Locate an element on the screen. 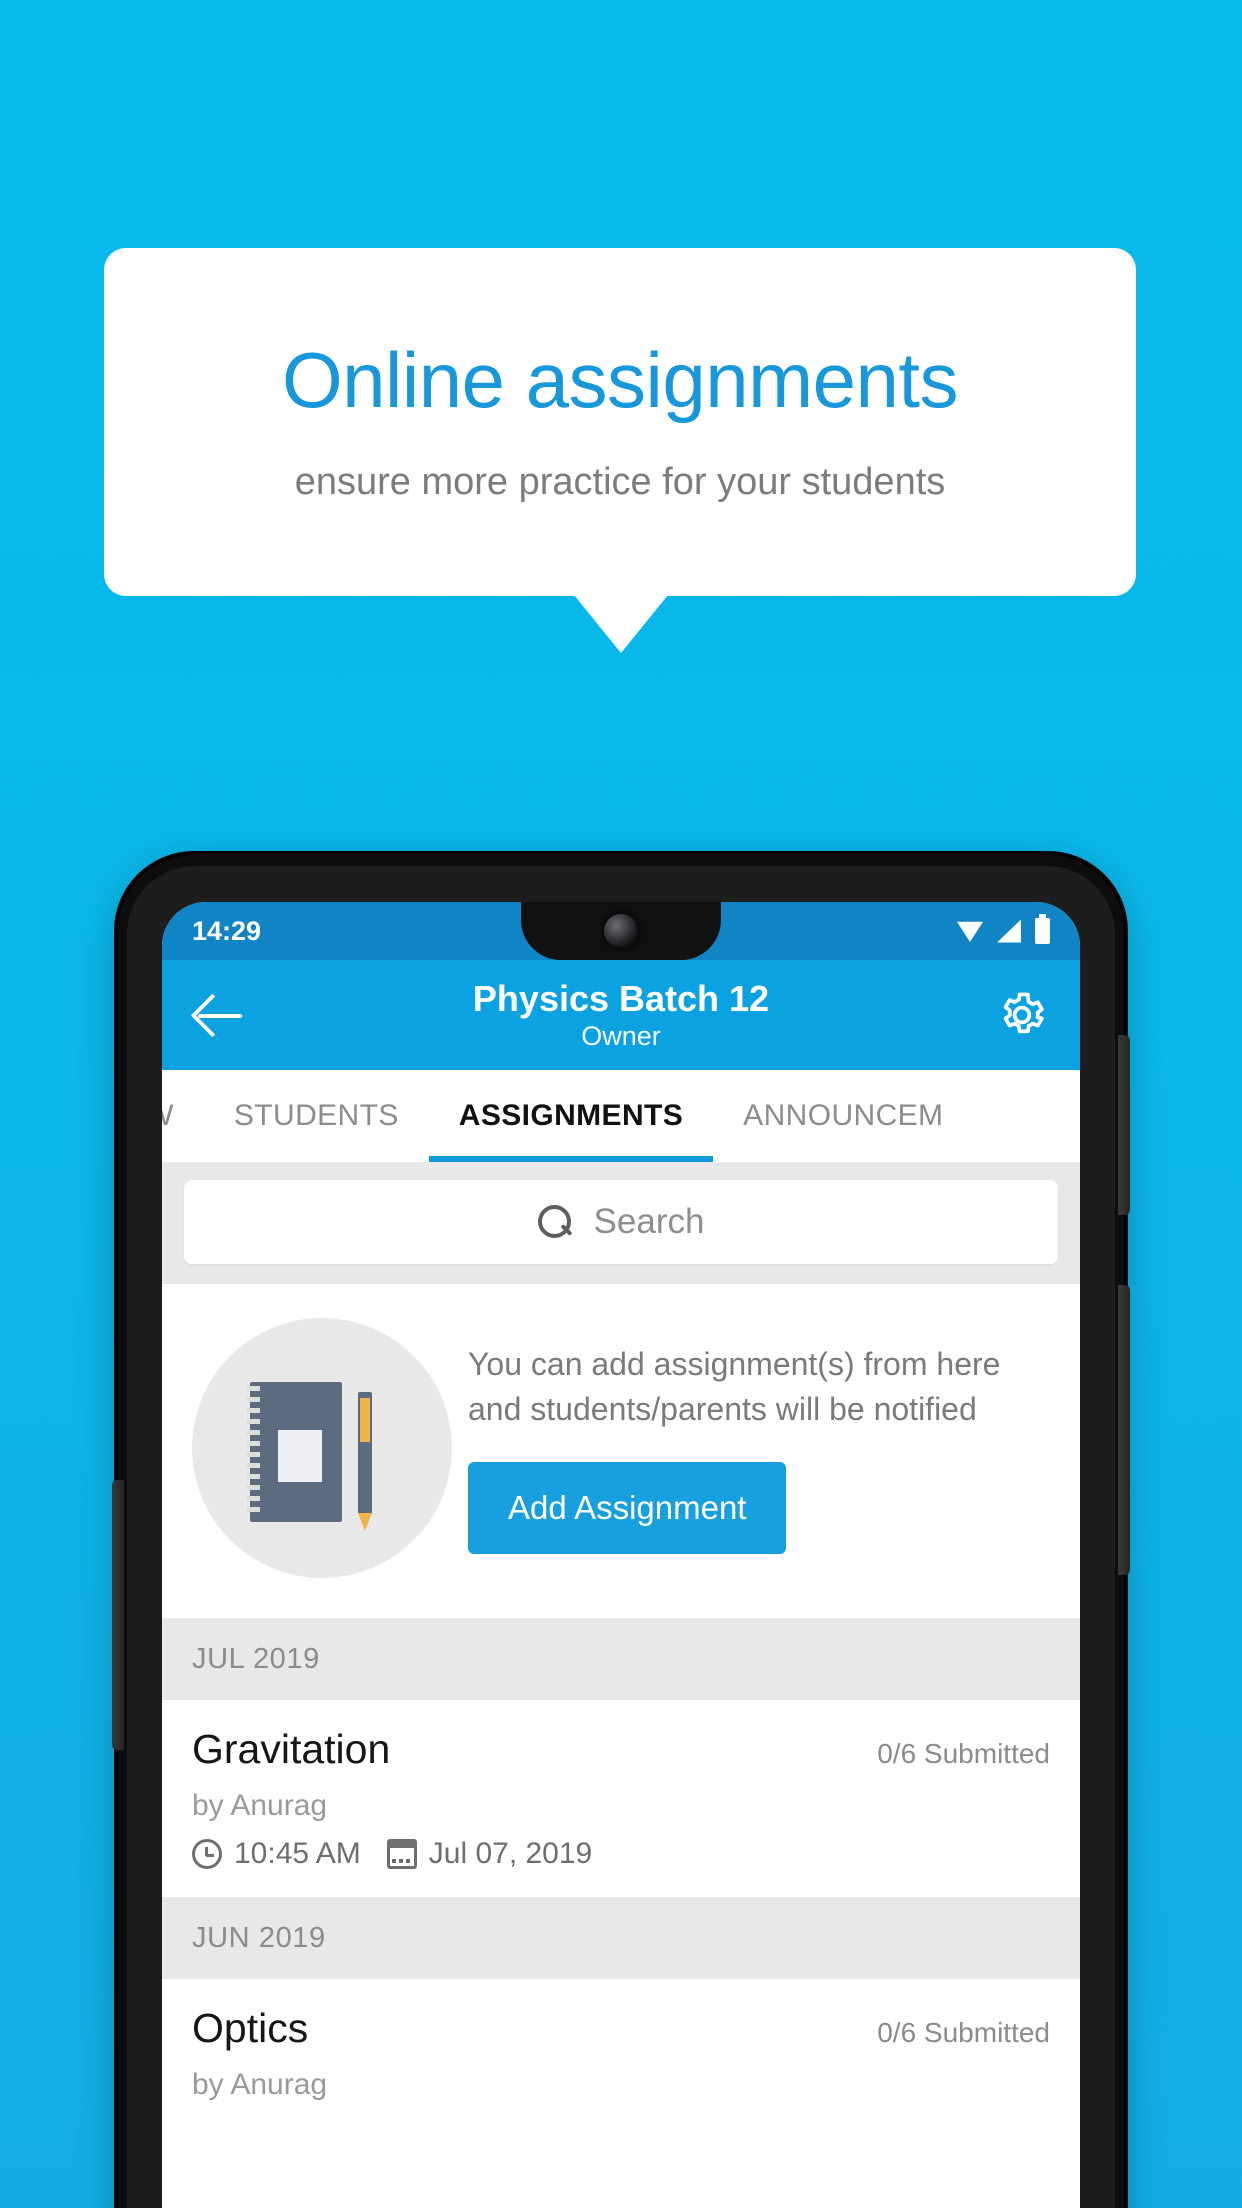 This screenshot has width=1242, height=2208. month-header-jul: JUL 2019 is located at coordinates (621, 1659).